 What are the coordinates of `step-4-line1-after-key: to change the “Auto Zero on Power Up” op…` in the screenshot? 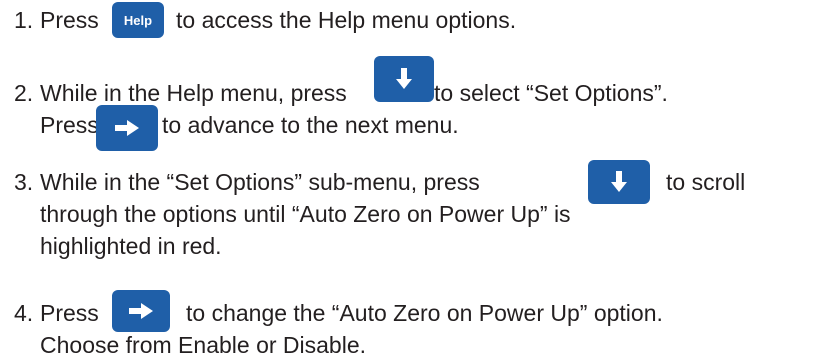 It's located at (424, 313).